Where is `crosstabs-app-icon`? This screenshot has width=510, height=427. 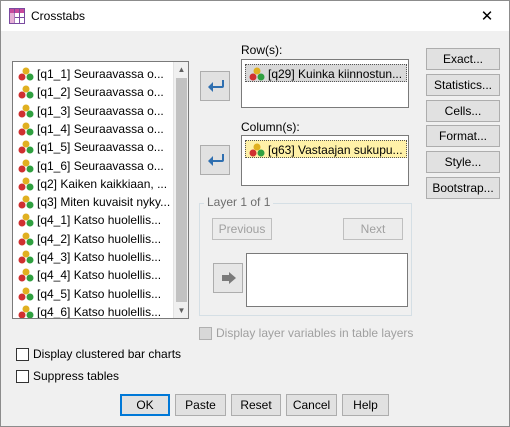 crosstabs-app-icon is located at coordinates (17, 16).